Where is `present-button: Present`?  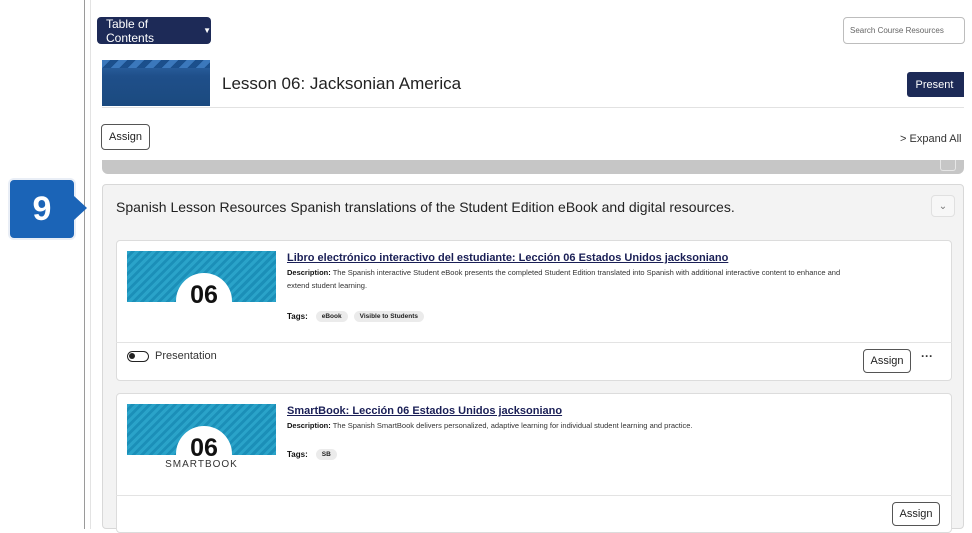 present-button: Present is located at coordinates (934, 84).